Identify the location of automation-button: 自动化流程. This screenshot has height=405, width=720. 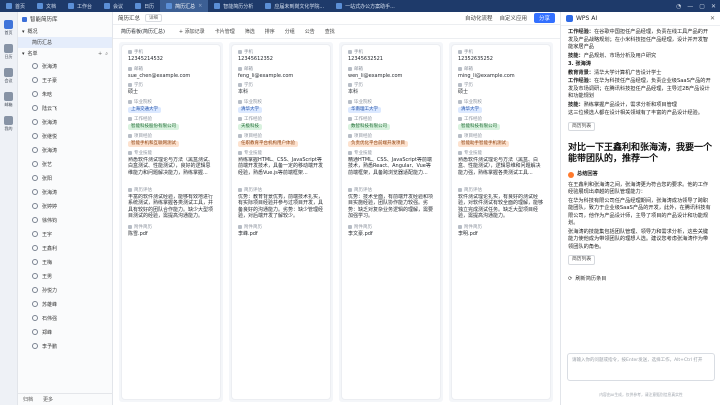
(479, 18).